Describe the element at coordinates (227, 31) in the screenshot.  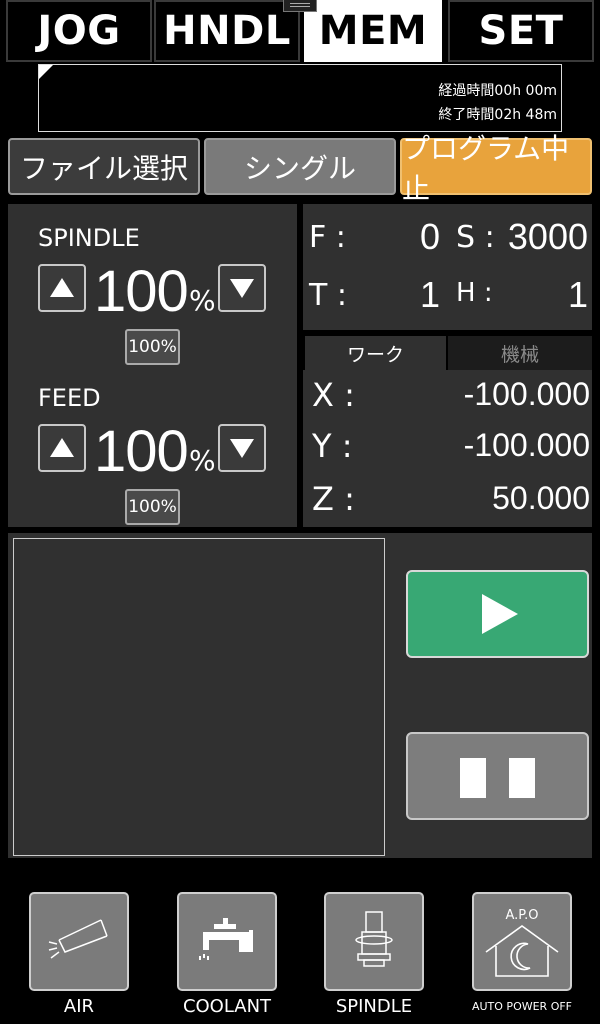
I see `tab-hndl: HNDL` at that location.